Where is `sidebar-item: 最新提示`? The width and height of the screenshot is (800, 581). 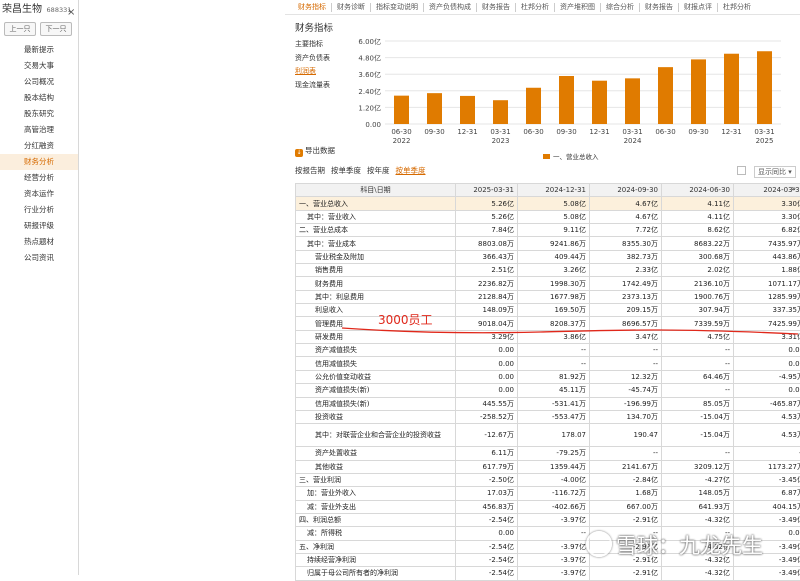 sidebar-item: 最新提示 is located at coordinates (39, 50).